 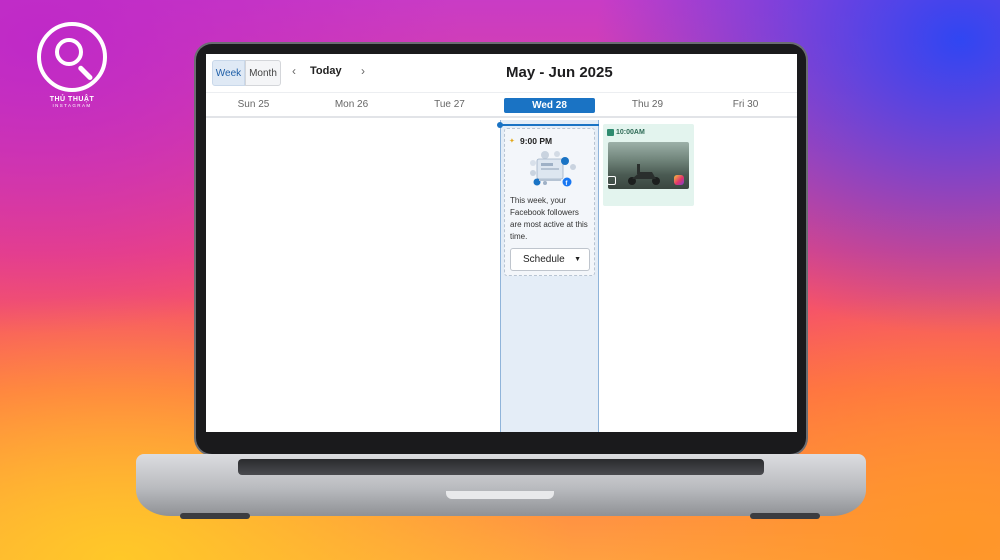 I want to click on day-label-fri: Fri 30, so click(x=745, y=104).